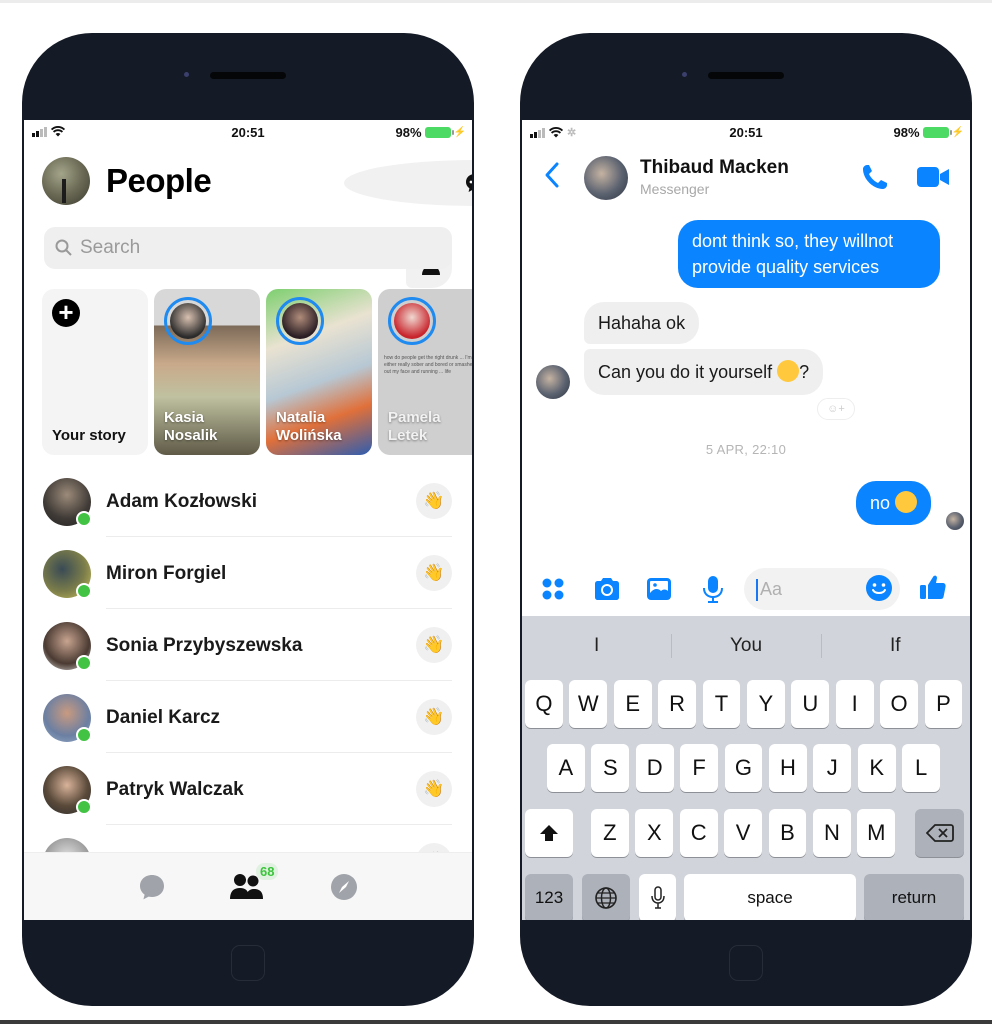 The height and width of the screenshot is (1024, 992). Describe the element at coordinates (175, 789) in the screenshot. I see `person-name: Patryk Walczak` at that location.